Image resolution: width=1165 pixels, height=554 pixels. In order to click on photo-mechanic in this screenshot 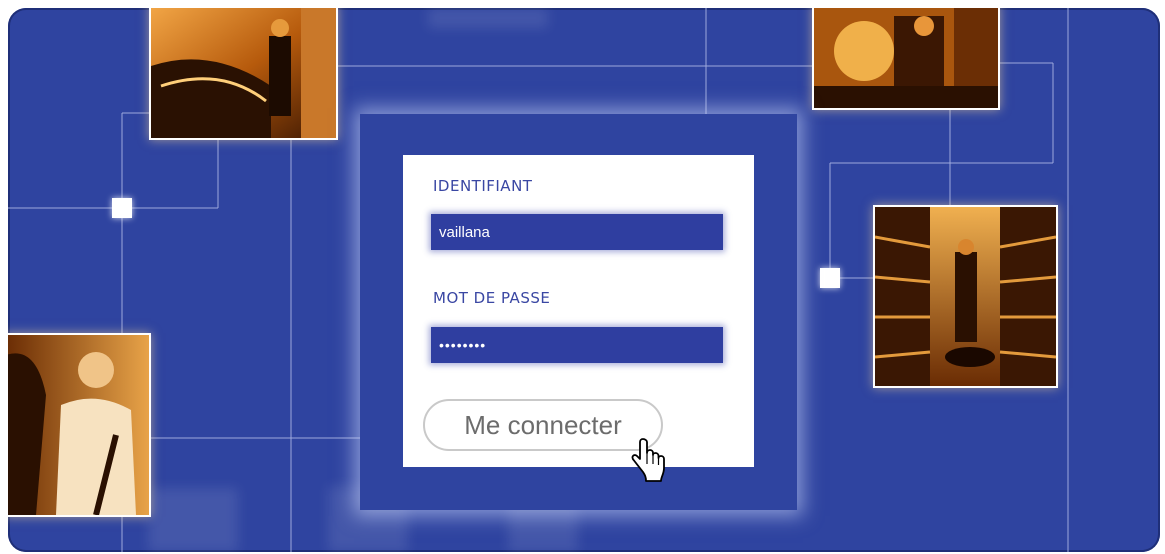, I will do `click(79, 425)`.